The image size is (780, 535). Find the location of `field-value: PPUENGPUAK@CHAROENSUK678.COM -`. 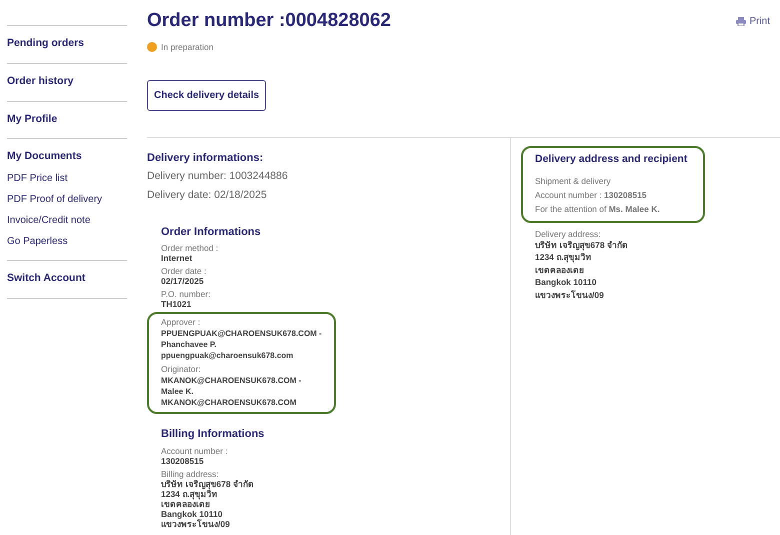

field-value: PPUENGPUAK@CHAROENSUK678.COM - is located at coordinates (241, 334).